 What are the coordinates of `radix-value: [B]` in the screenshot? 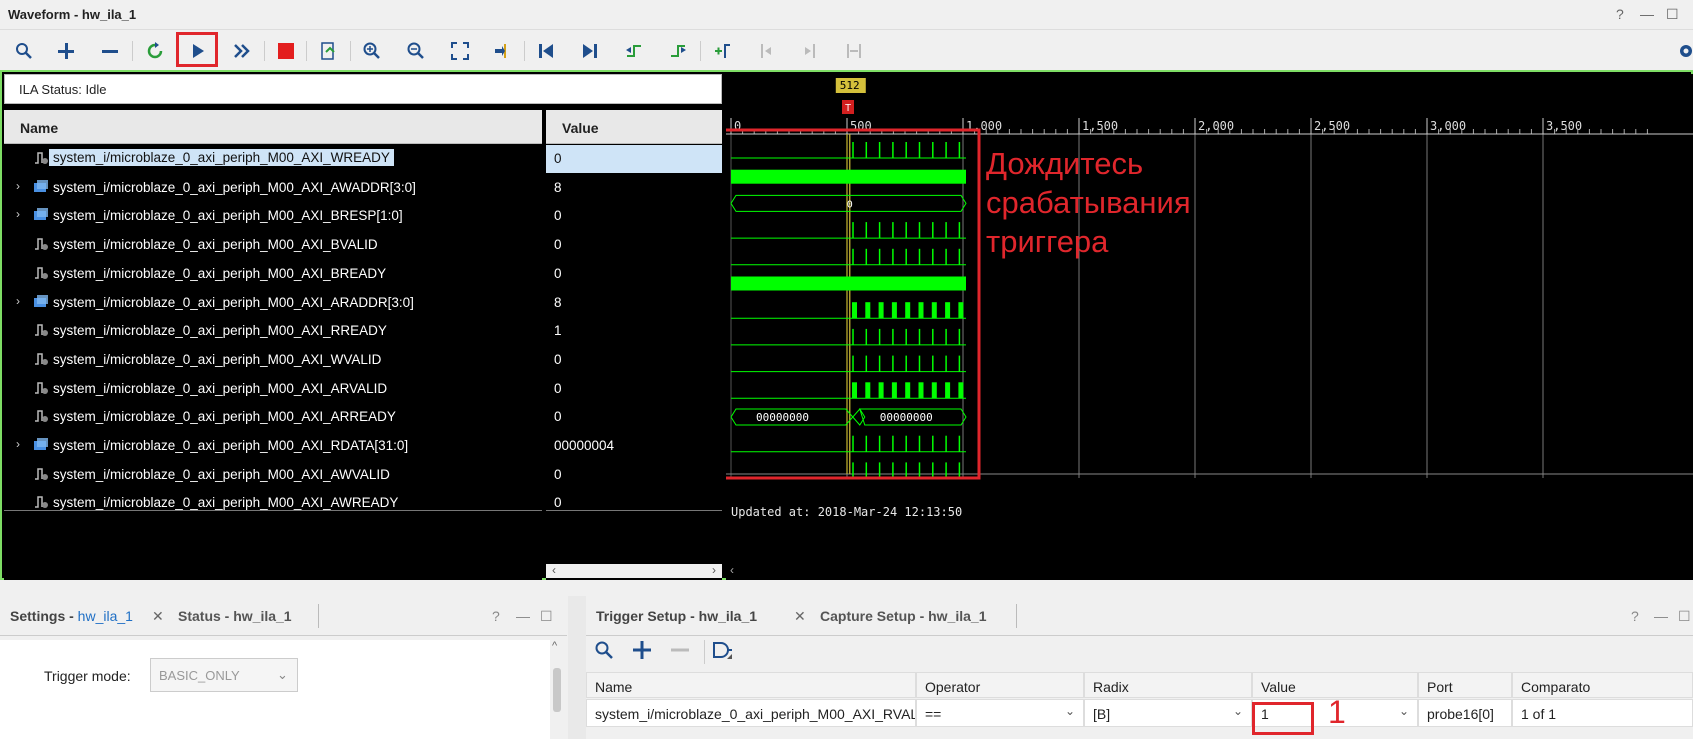 It's located at (1102, 714).